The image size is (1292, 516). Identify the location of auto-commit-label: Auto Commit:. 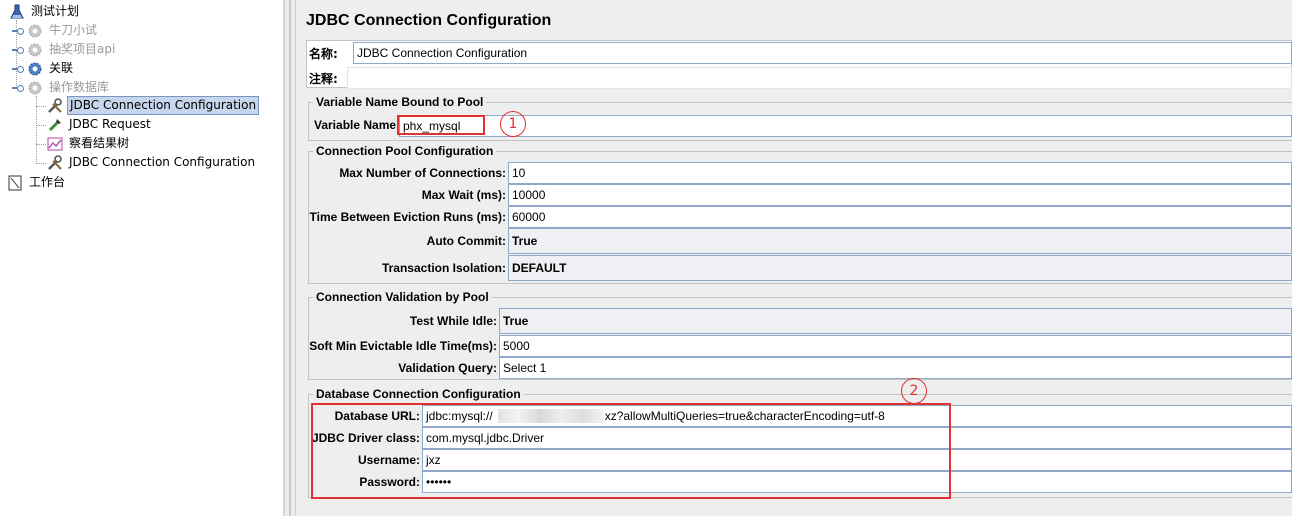
(466, 241).